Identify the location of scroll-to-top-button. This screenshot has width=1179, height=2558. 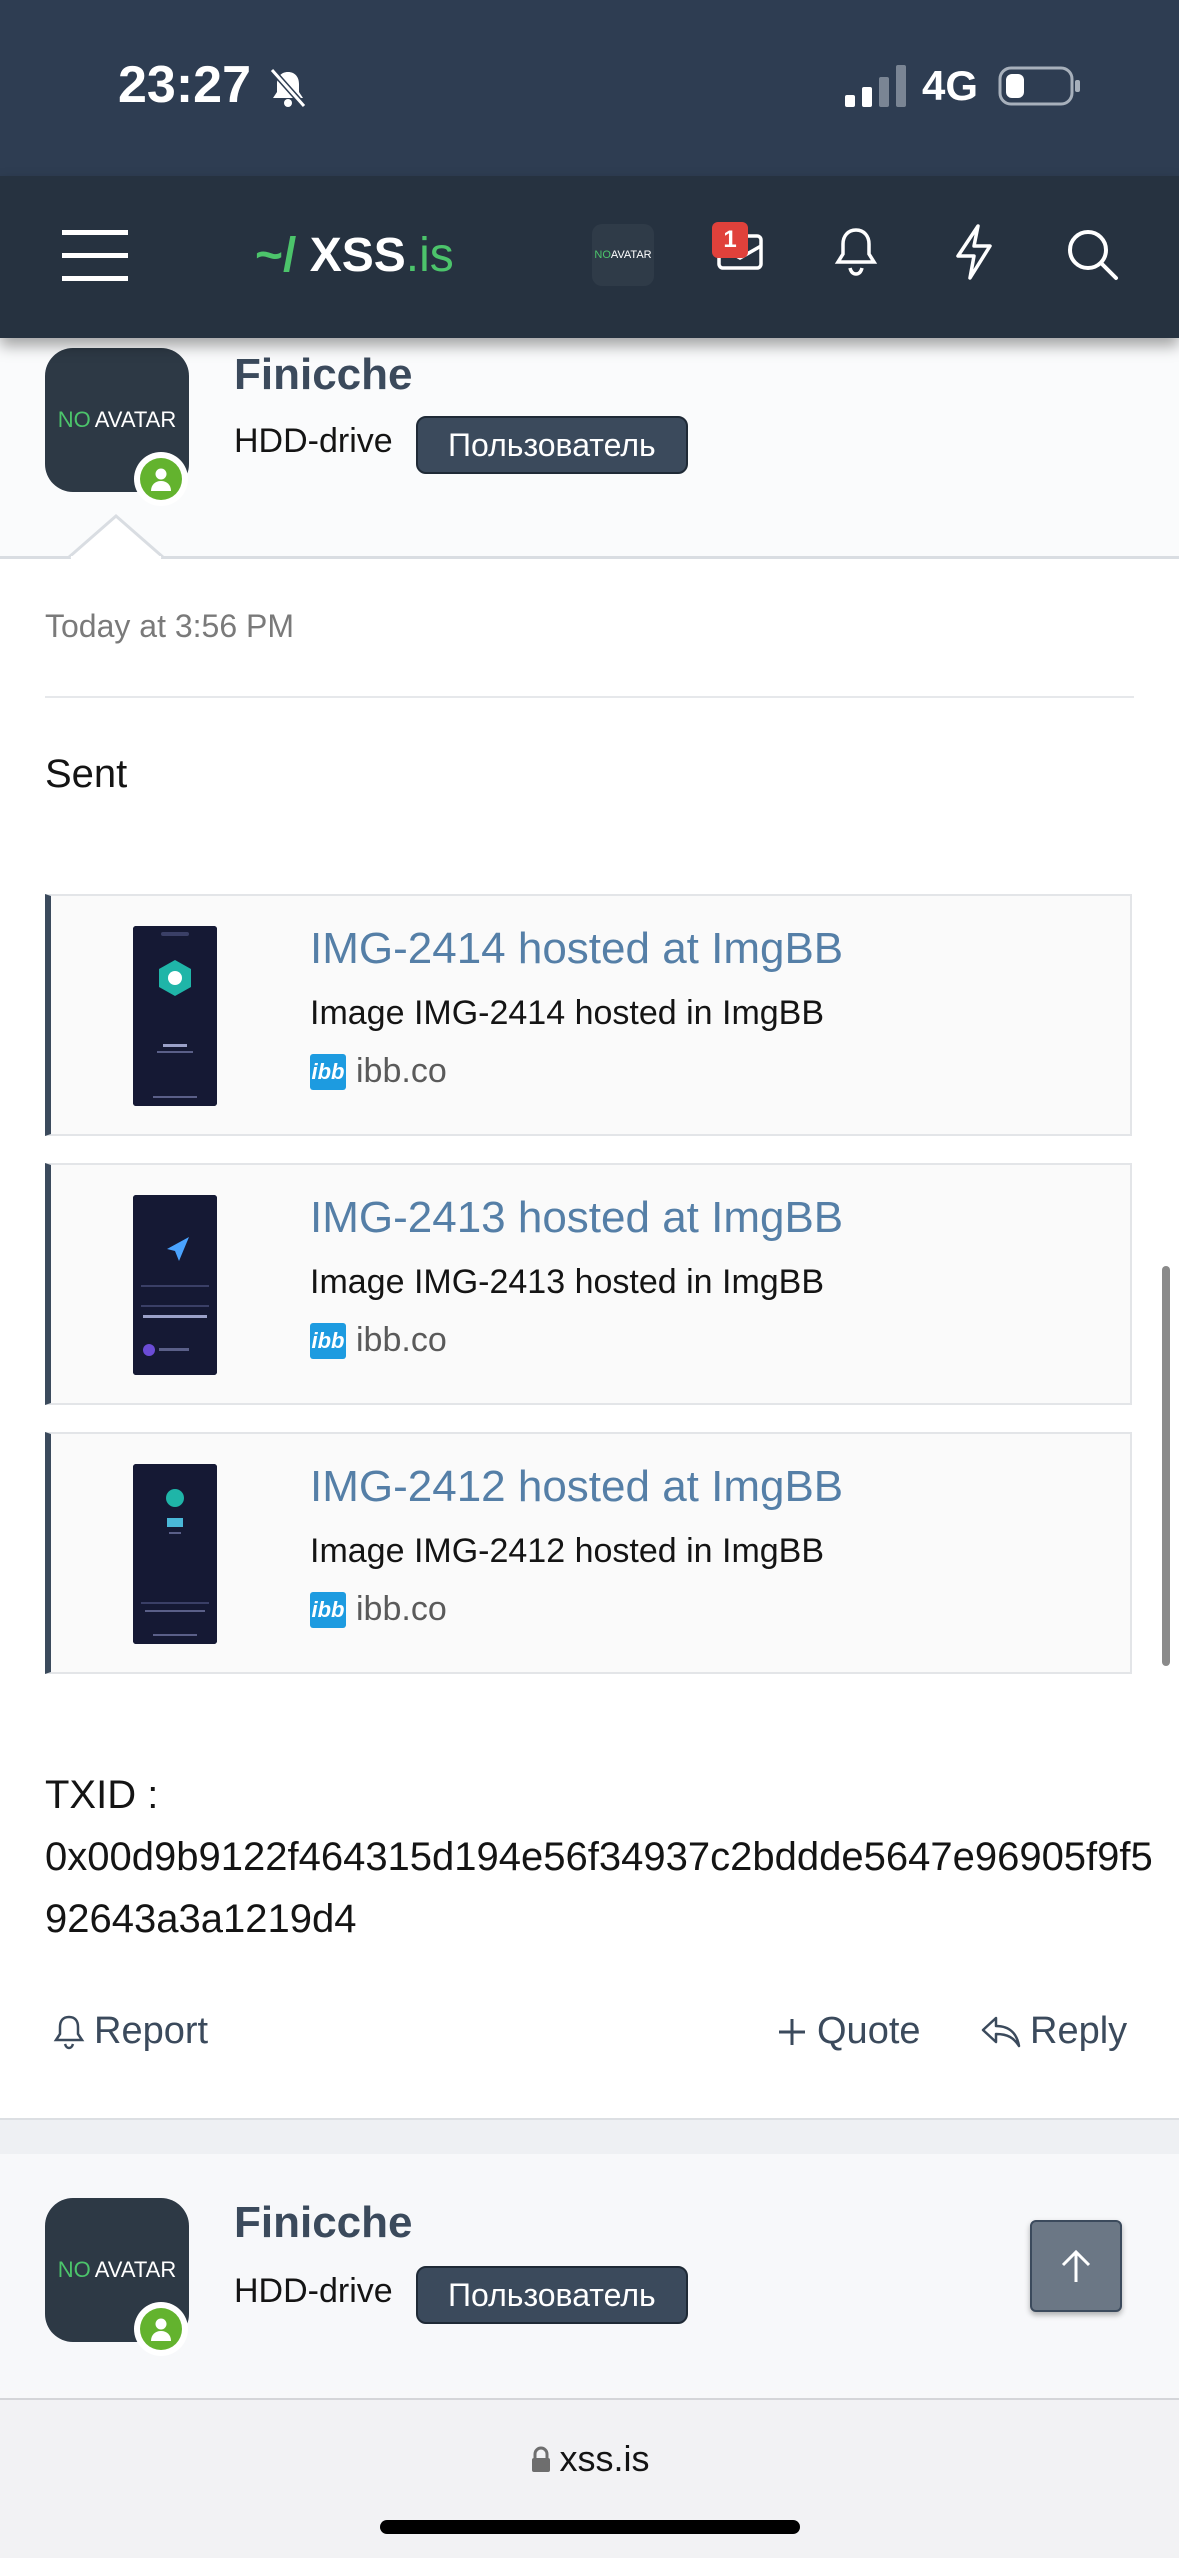
(1076, 2266).